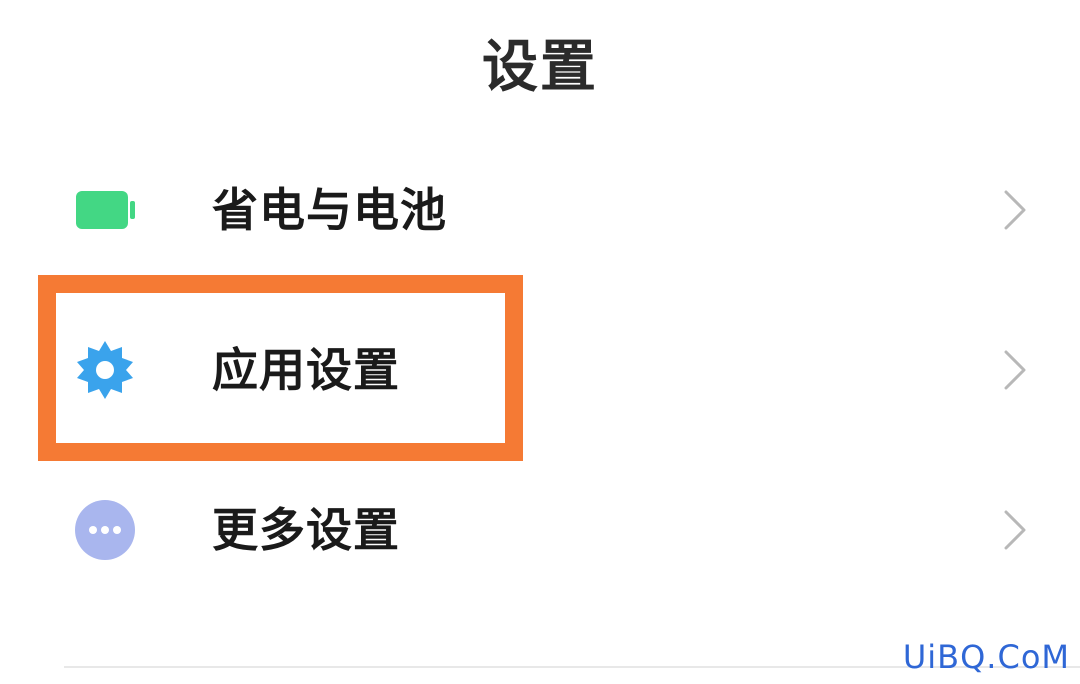 The height and width of the screenshot is (684, 1080). What do you see at coordinates (540, 67) in the screenshot?
I see `page-title: 设置` at bounding box center [540, 67].